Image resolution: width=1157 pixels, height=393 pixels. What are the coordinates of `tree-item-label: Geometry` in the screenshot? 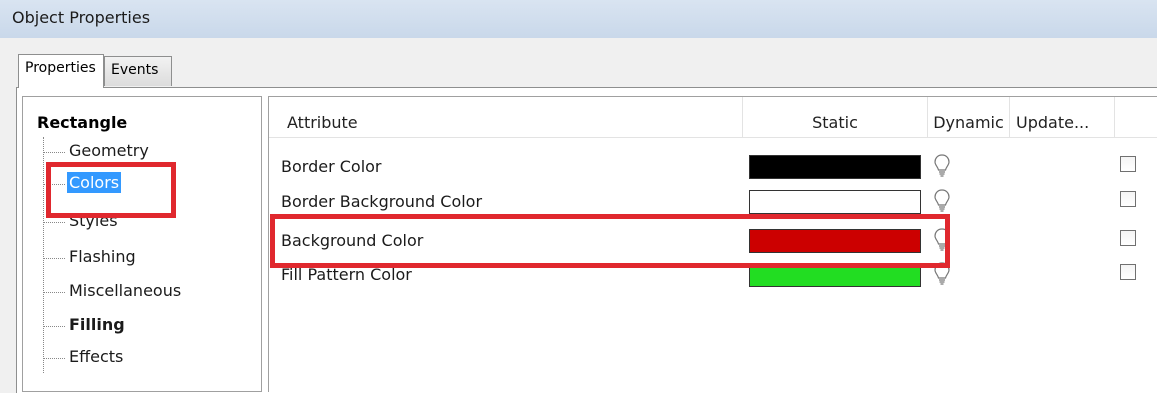 It's located at (109, 150).